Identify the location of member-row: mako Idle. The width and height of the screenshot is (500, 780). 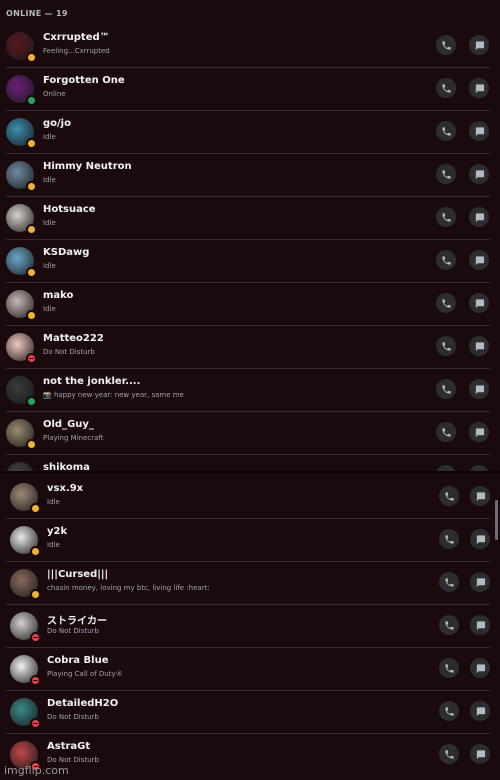
(250, 303).